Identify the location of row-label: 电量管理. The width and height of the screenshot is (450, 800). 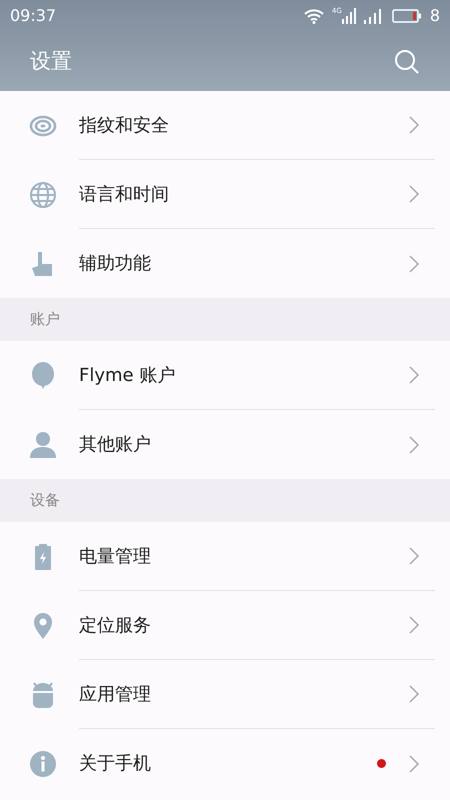
(115, 556).